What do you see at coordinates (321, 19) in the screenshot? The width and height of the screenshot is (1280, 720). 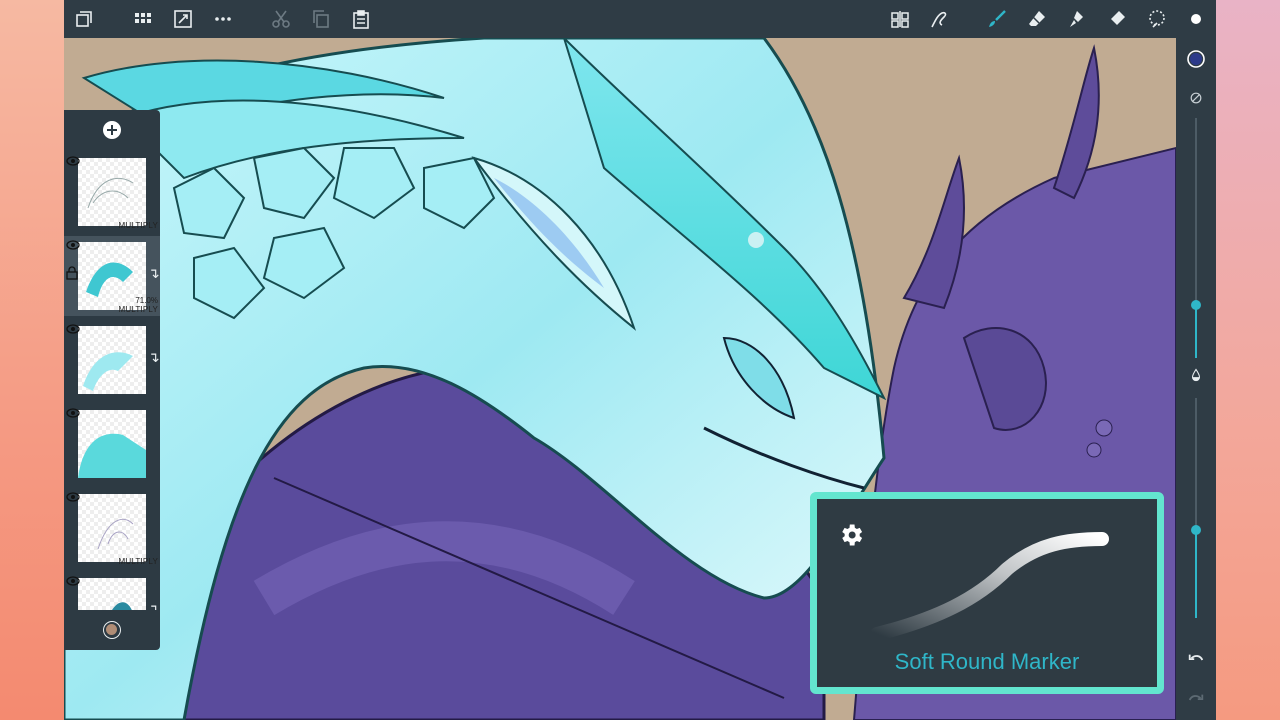 I see `copy-icon` at bounding box center [321, 19].